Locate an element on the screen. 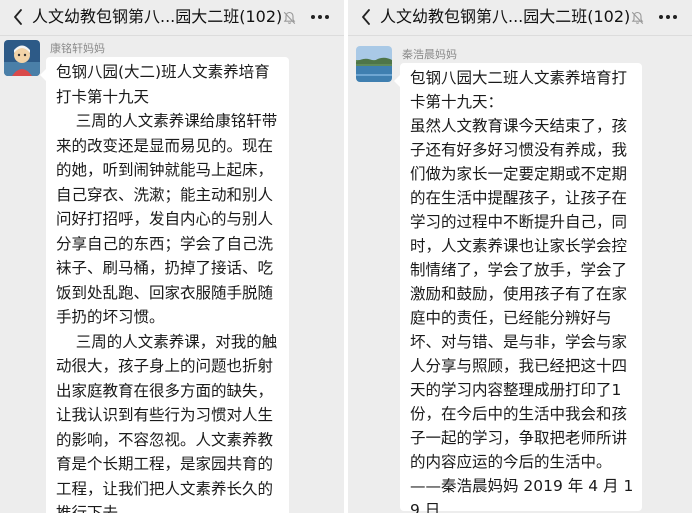 This screenshot has width=692, height=513. sender-name: 秦浩晨妈妈 is located at coordinates (429, 54).